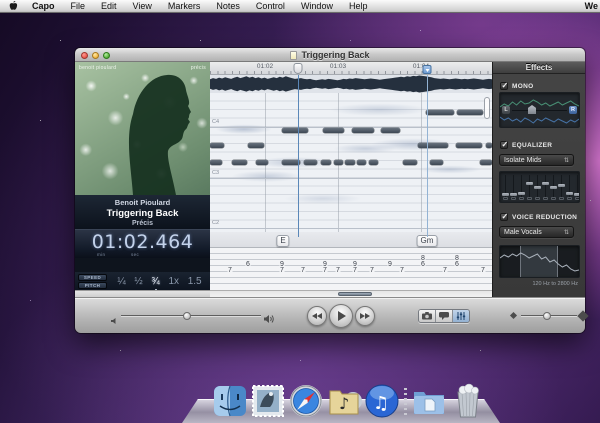 The height and width of the screenshot is (423, 600). What do you see at coordinates (78, 6) in the screenshot?
I see `menu-item-file: File` at bounding box center [78, 6].